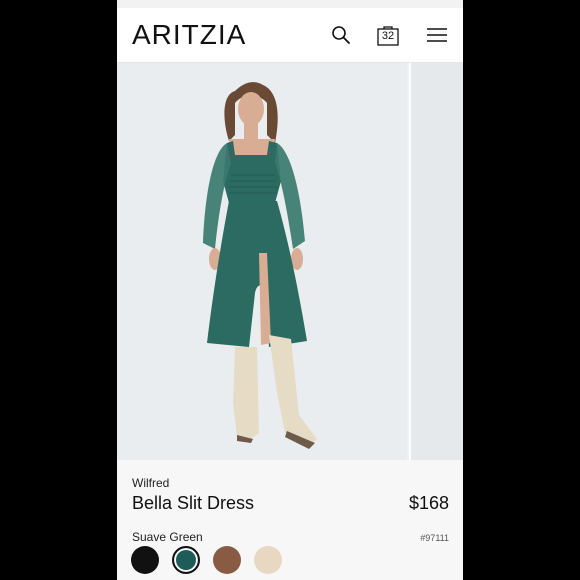  I want to click on color-swatch-brown, so click(227, 560).